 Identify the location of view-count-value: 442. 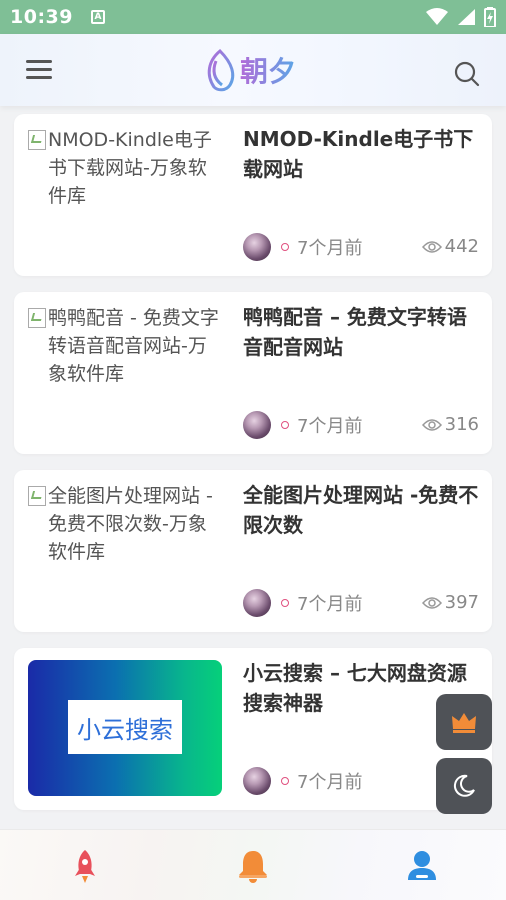
(461, 246).